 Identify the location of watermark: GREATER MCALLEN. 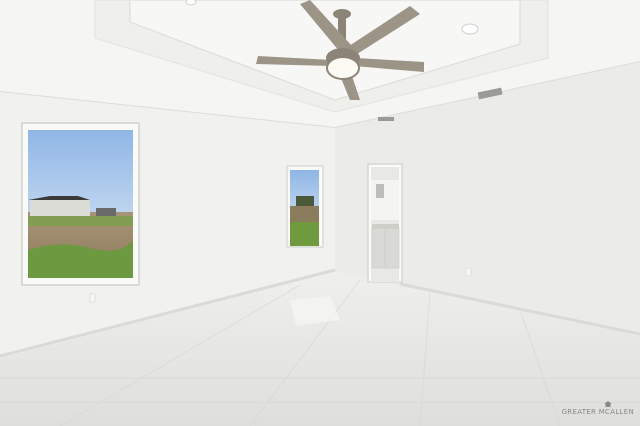
(597, 412).